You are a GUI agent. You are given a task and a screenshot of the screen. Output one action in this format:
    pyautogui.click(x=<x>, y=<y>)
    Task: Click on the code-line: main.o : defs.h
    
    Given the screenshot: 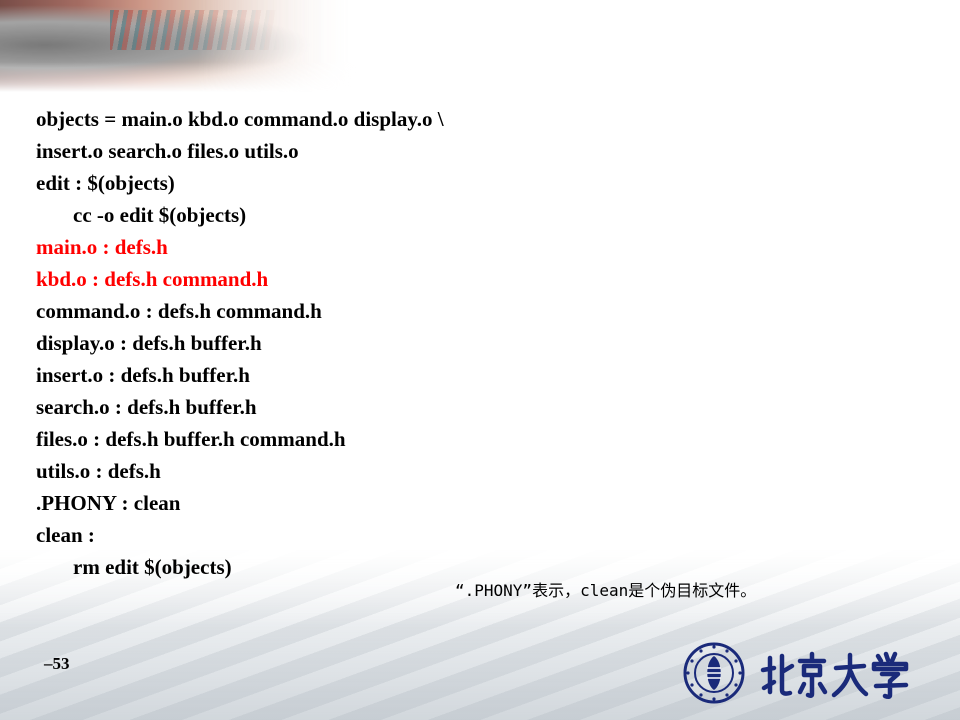 What is the action you would take?
    pyautogui.click(x=102, y=247)
    